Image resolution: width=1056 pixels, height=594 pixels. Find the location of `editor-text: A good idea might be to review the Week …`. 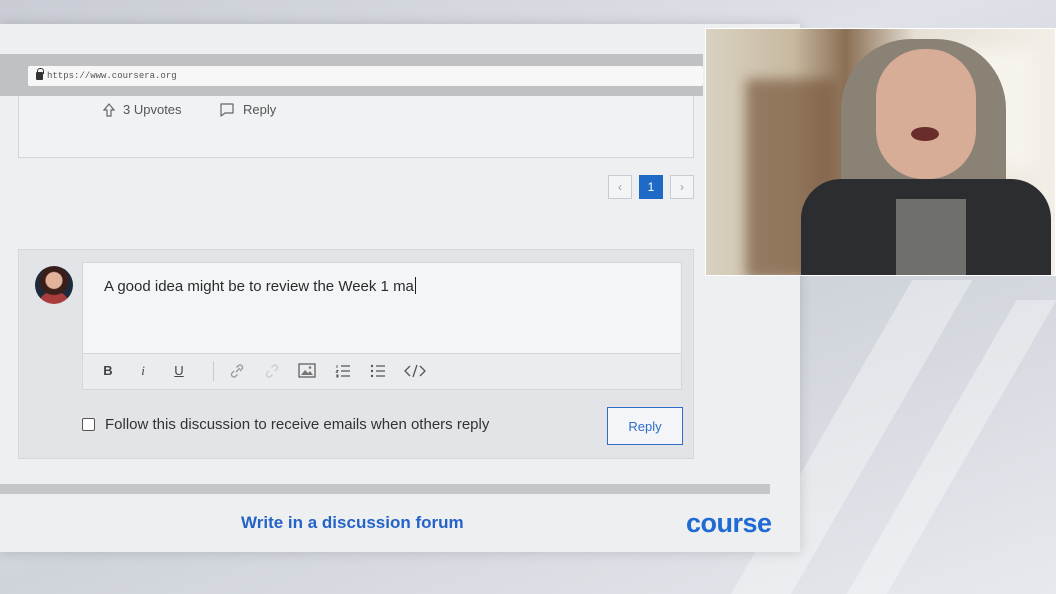

editor-text: A good idea might be to review the Week … is located at coordinates (259, 286).